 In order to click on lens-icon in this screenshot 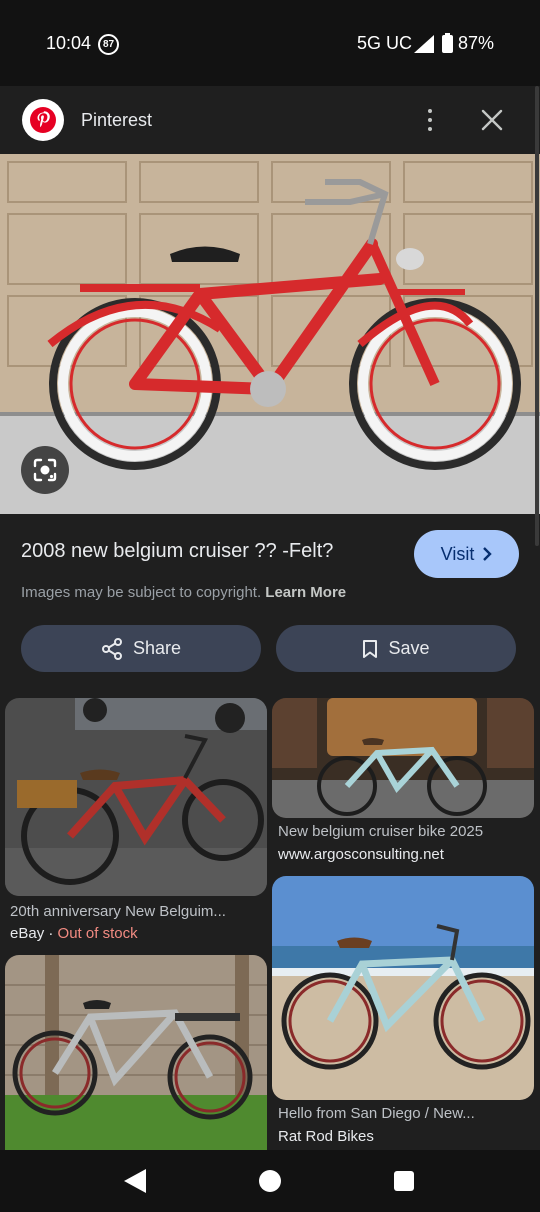, I will do `click(45, 470)`.